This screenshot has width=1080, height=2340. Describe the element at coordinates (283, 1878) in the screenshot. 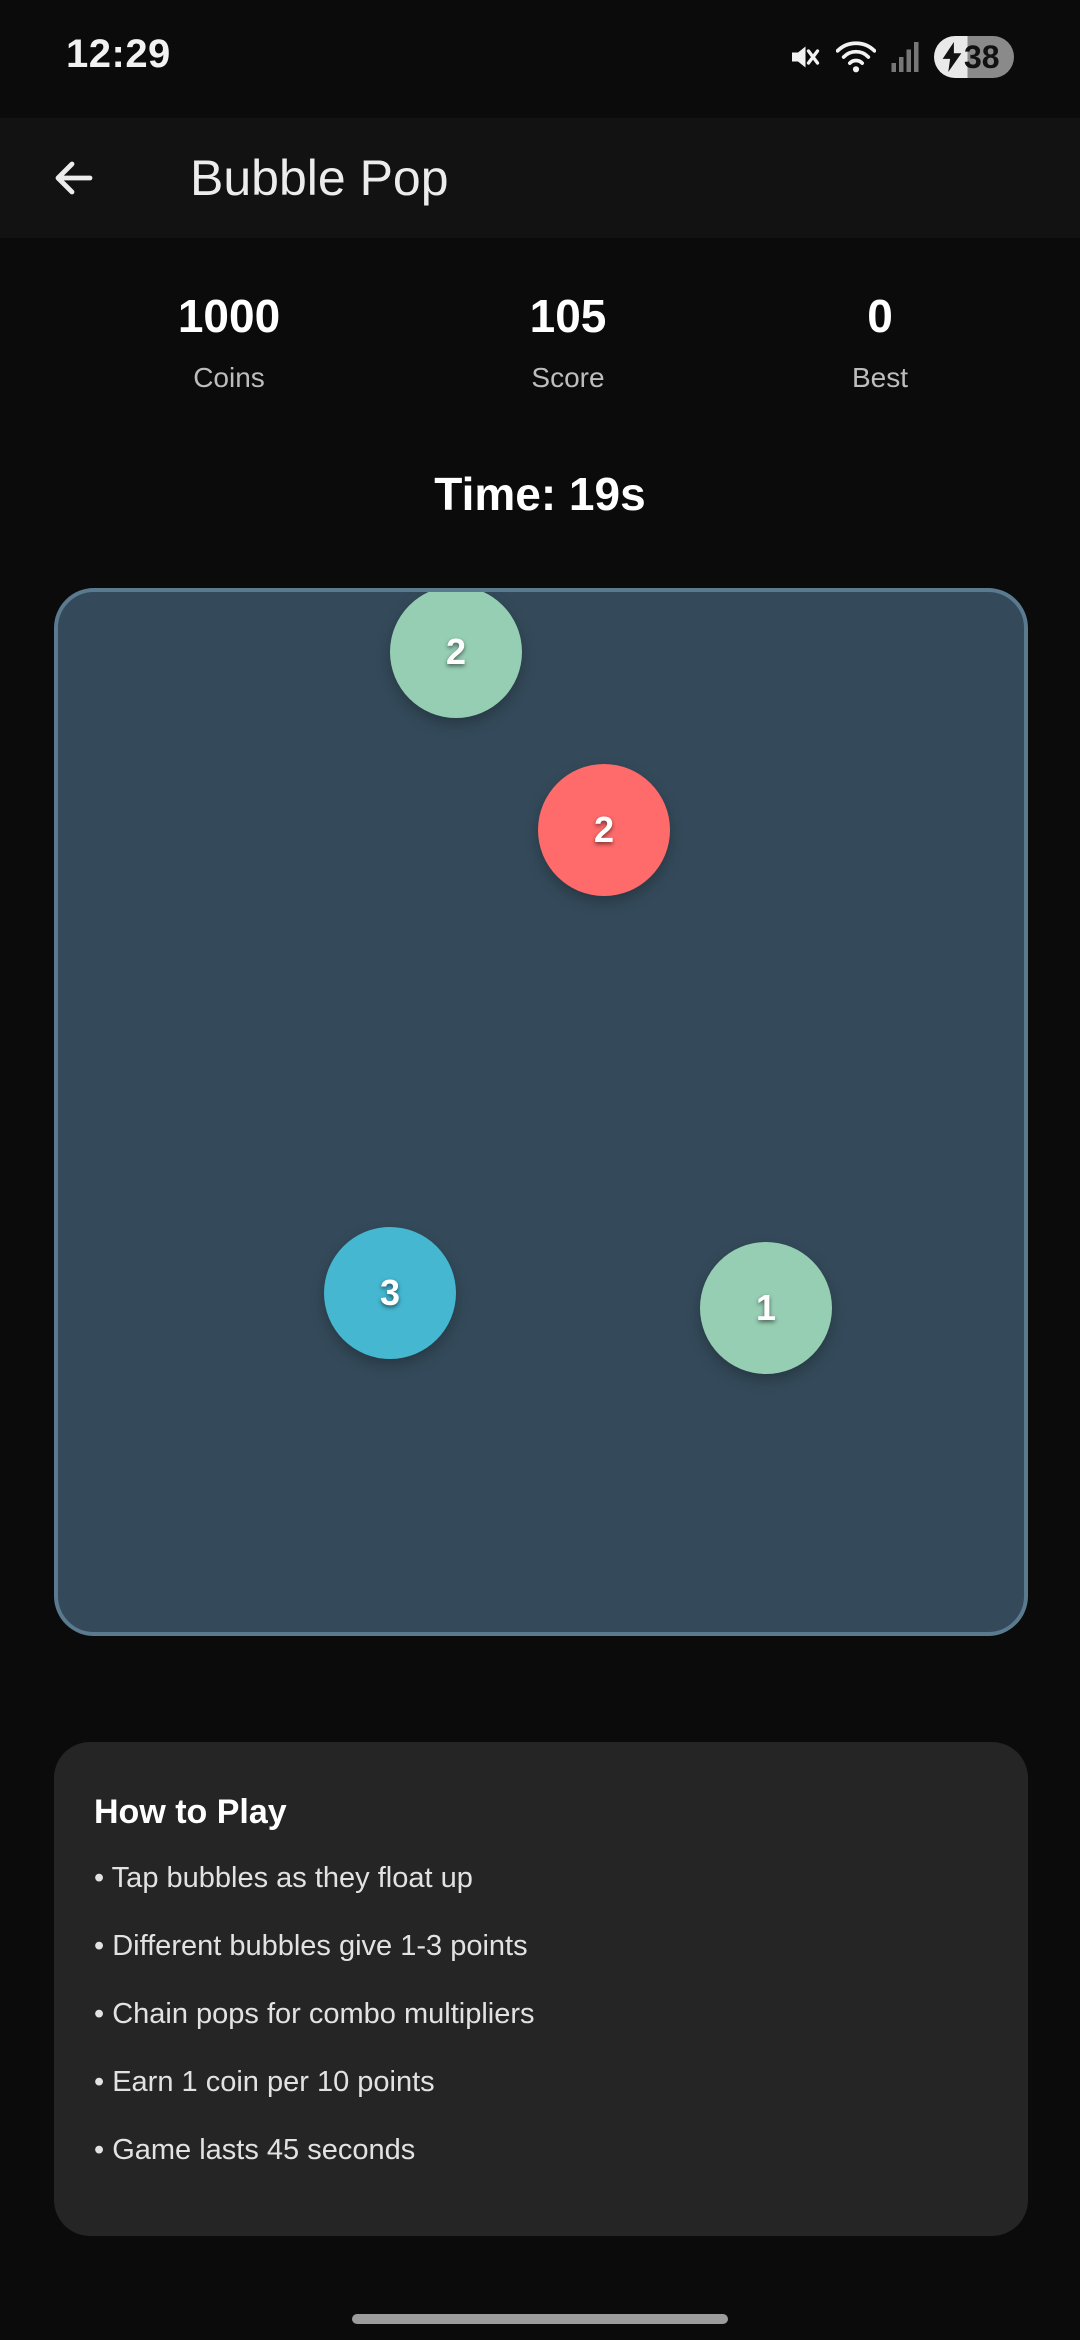

I see `instruction-item: • Tap bubbles as they float up` at that location.